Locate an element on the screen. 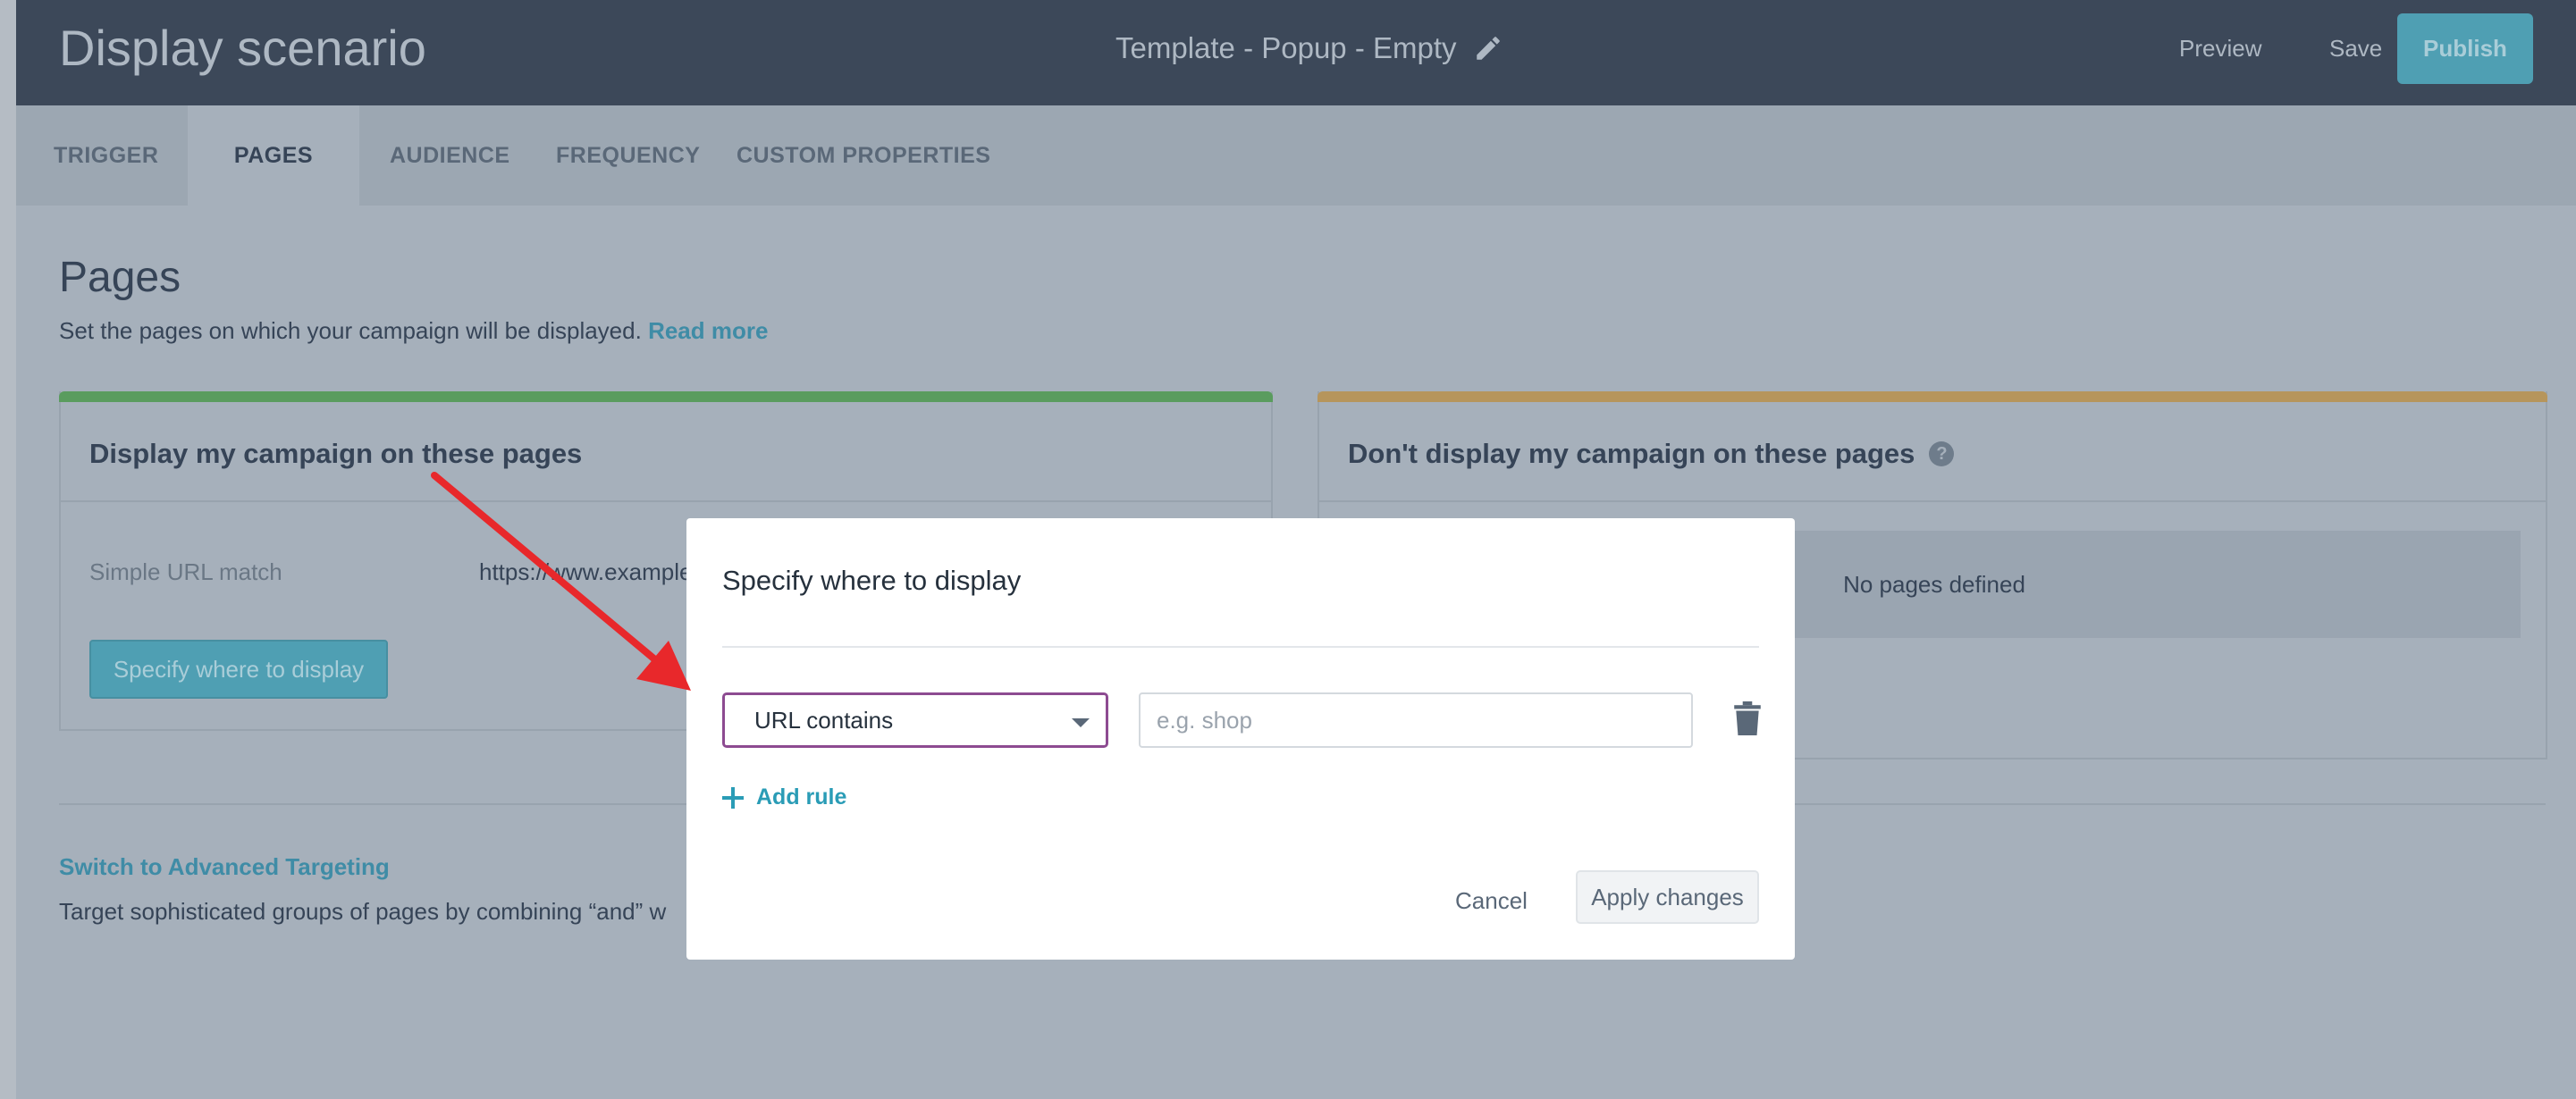  tab-trigger: TRIGGER is located at coordinates (106, 156).